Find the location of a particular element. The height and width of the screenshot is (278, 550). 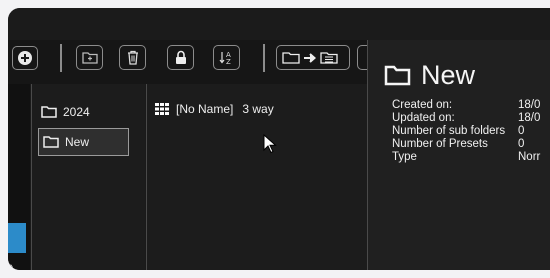

toolbar: A Z is located at coordinates (192, 62).